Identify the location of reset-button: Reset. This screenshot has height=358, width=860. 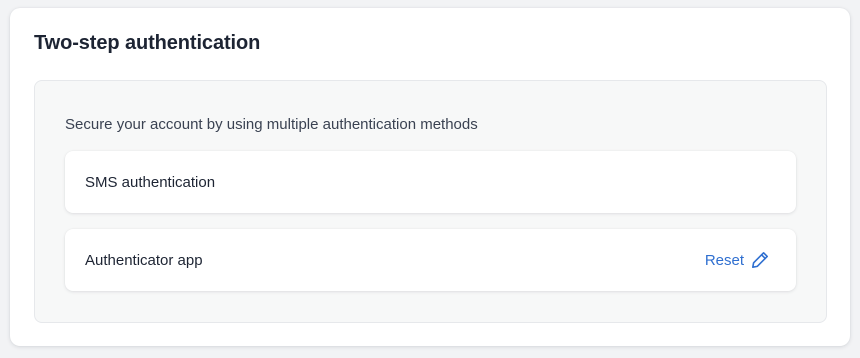
(737, 260).